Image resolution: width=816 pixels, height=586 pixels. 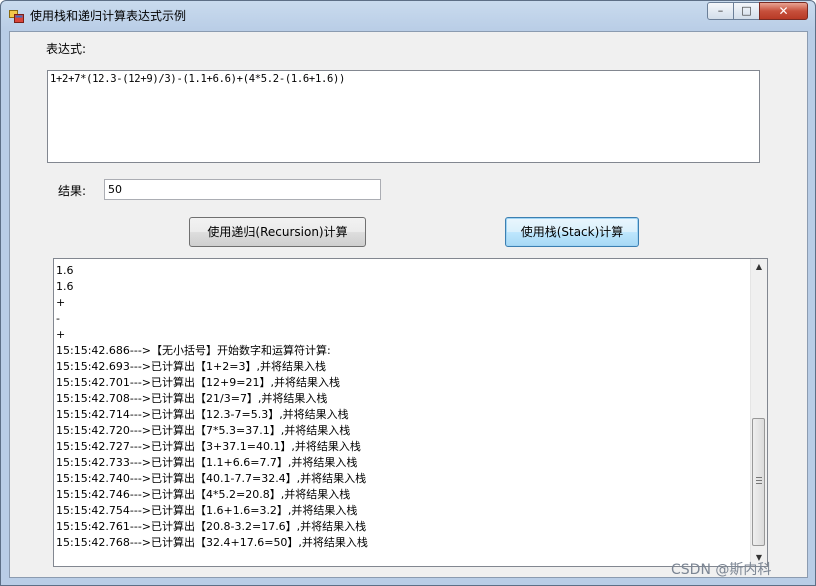 What do you see at coordinates (207, 510) in the screenshot?
I see `log-line: 15:15:42.754--->已计算出【1.6+1.6=3.2】,并将结果入栈` at bounding box center [207, 510].